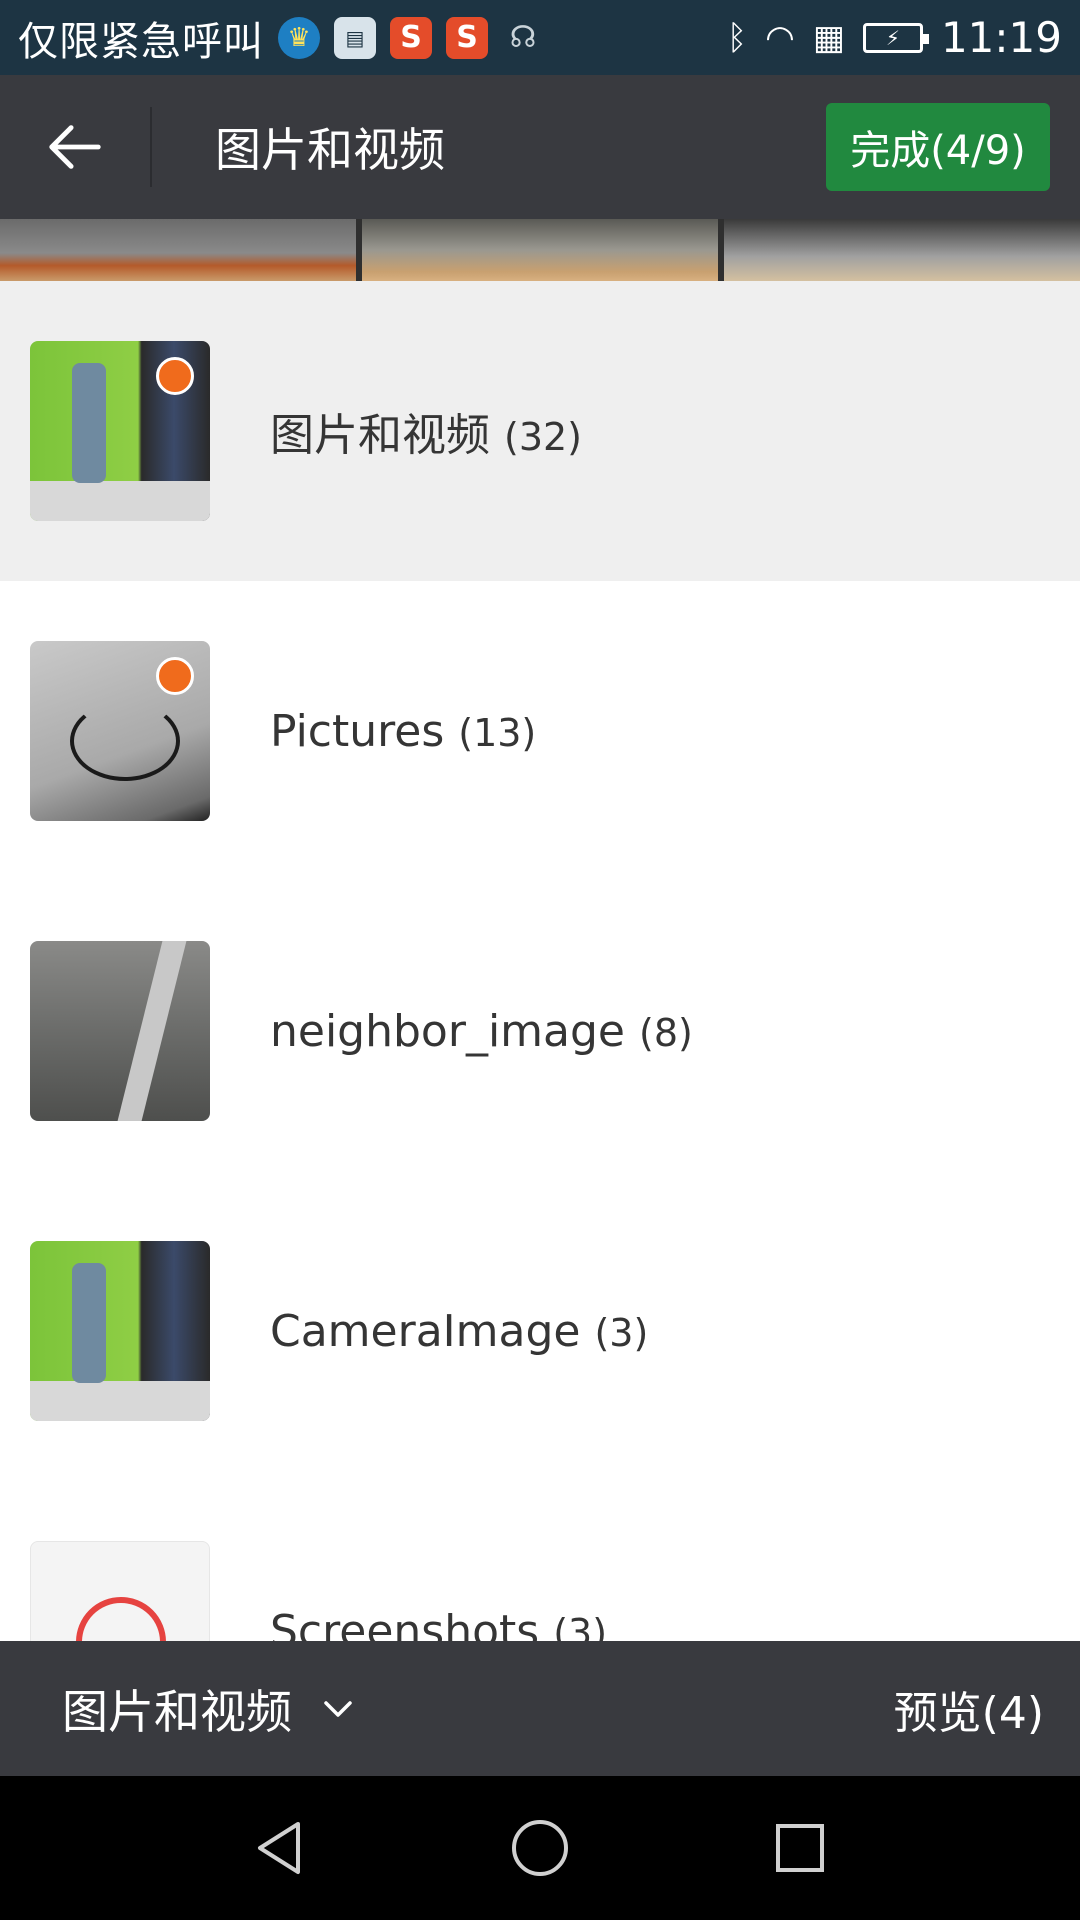 The image size is (1080, 1920). I want to click on bluetooth-icon: ᛒ, so click(737, 37).